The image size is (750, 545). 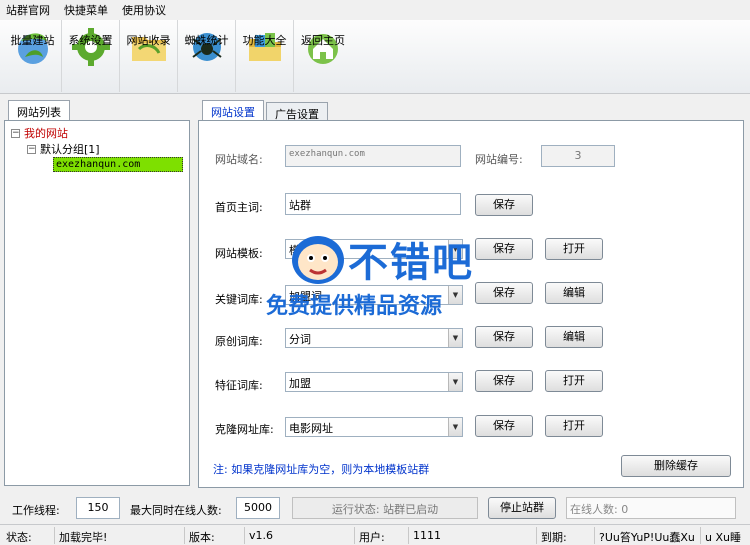 What do you see at coordinates (207, 56) in the screenshot?
I see `spider-stats-button: 蜘蛛统计` at bounding box center [207, 56].